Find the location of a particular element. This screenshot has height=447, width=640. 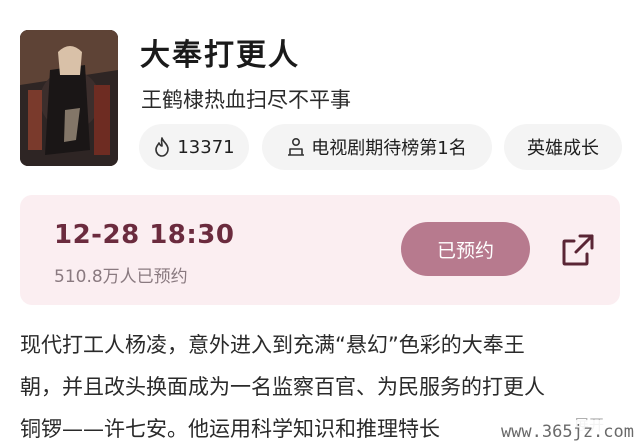

genre-label: 英雄成长 is located at coordinates (563, 148).